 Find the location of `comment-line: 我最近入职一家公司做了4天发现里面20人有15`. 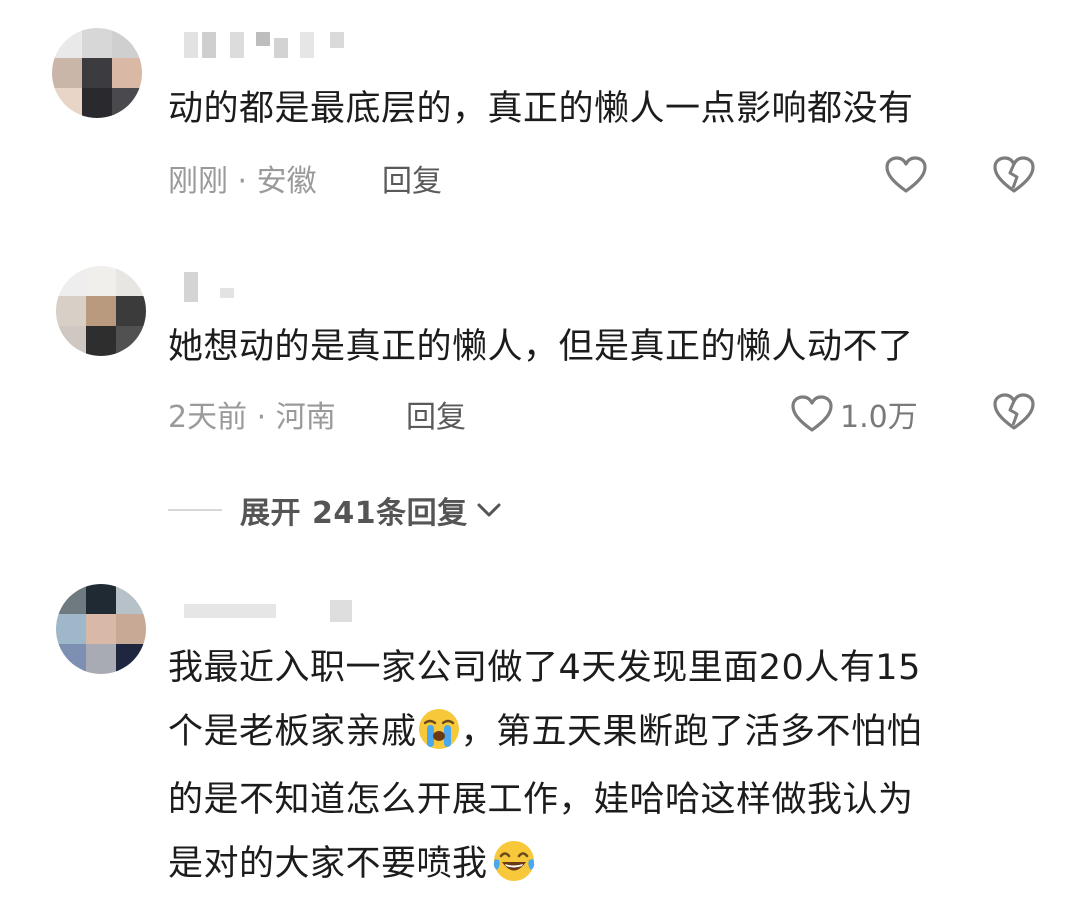

comment-line: 我最近入职一家公司做了4天发现里面20人有15 is located at coordinates (544, 668).